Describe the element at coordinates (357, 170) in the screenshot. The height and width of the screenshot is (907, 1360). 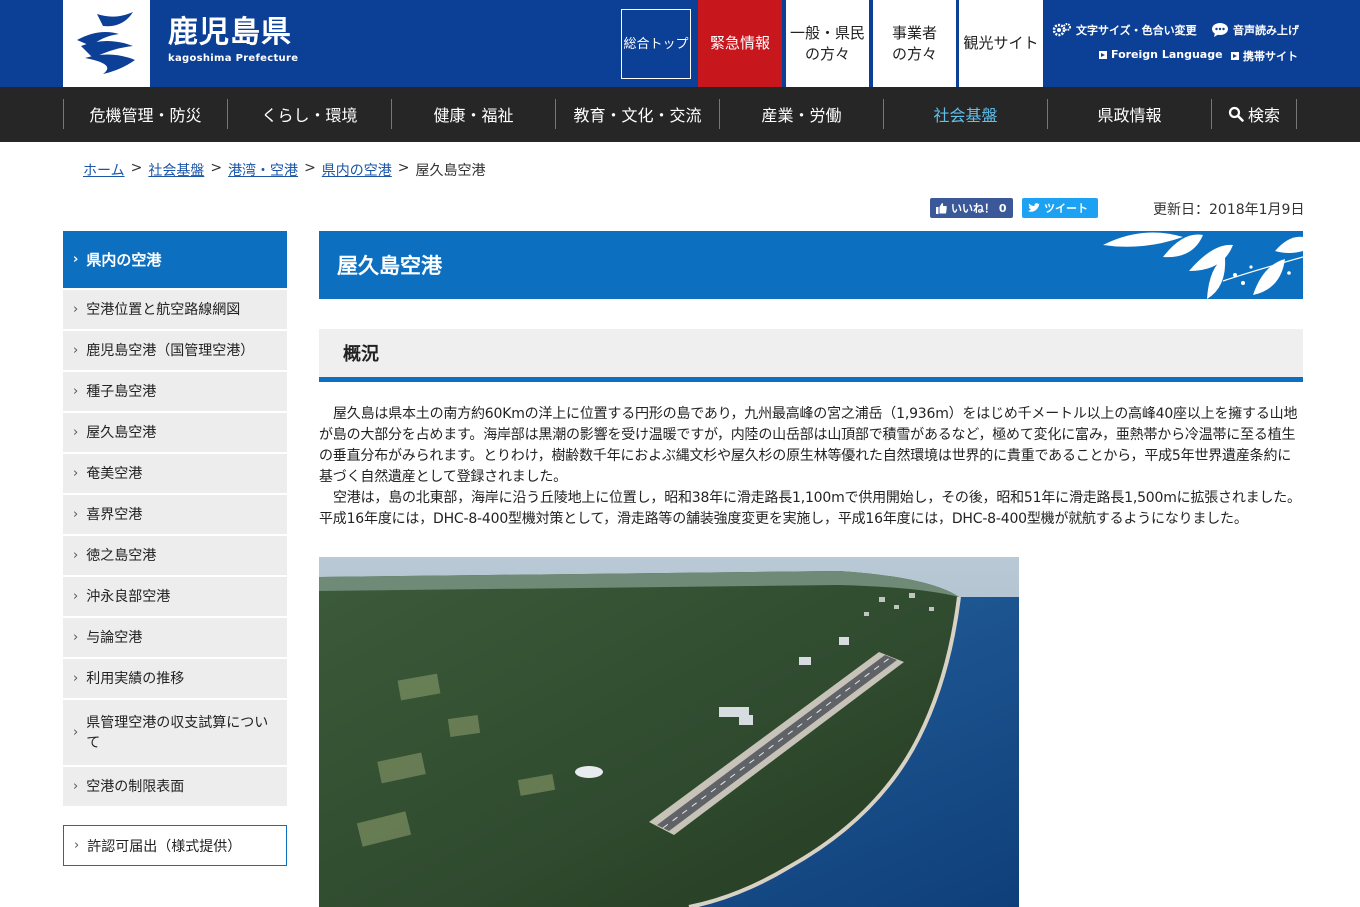
I see `breadcrumb-airports: 県内の空港` at that location.